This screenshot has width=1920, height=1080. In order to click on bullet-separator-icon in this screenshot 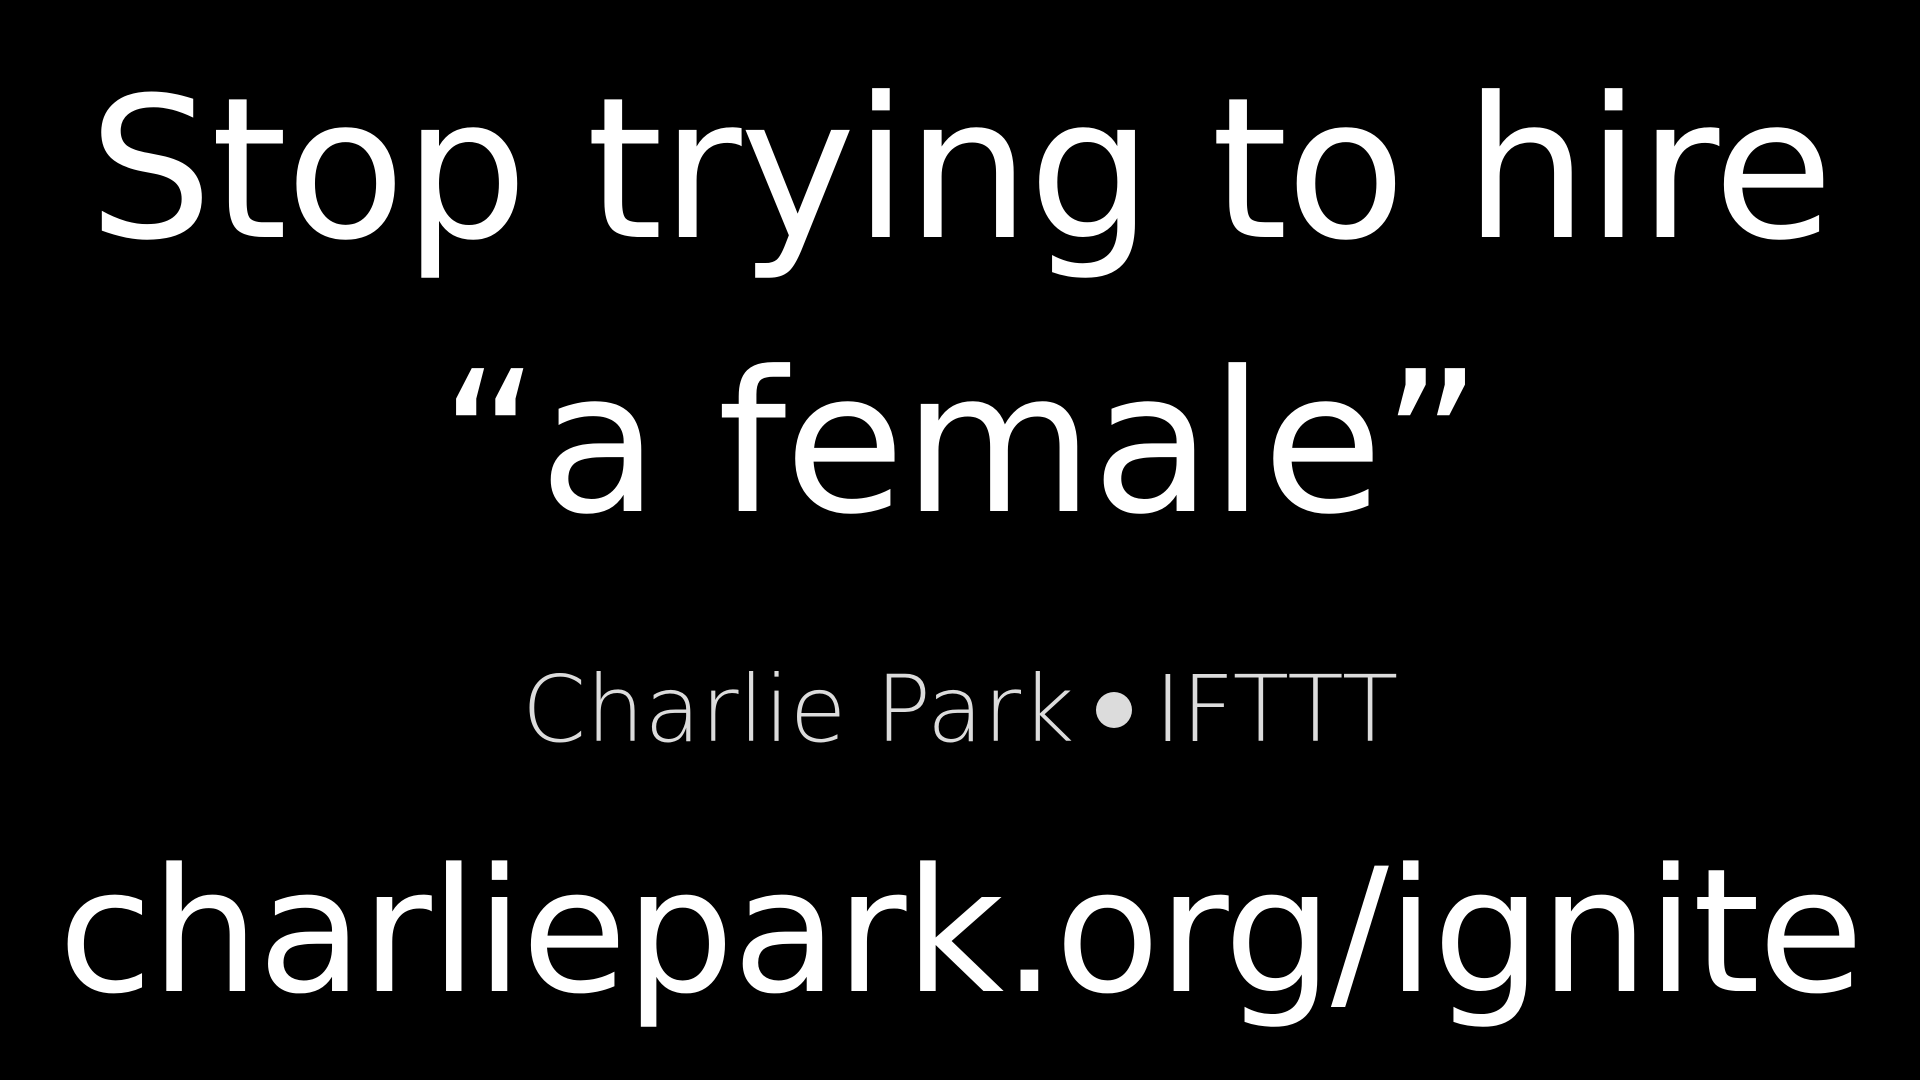, I will do `click(1114, 709)`.